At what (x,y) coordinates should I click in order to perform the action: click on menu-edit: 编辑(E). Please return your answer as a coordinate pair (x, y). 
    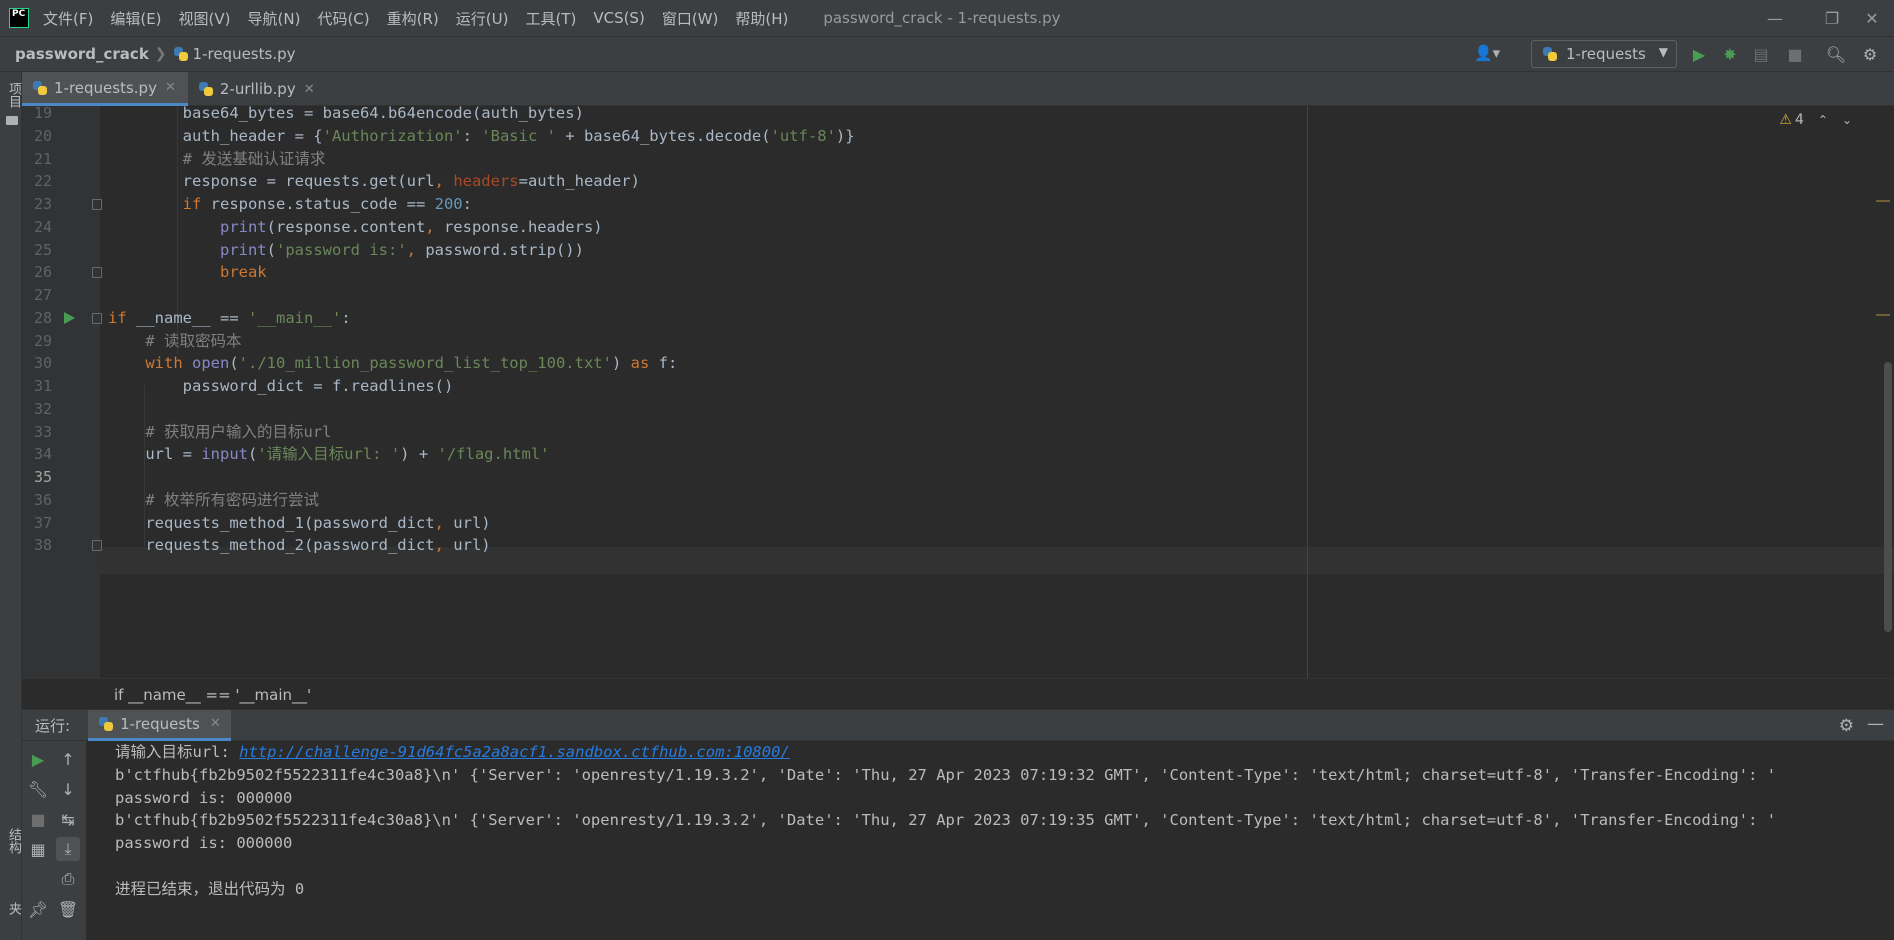
    Looking at the image, I should click on (135, 18).